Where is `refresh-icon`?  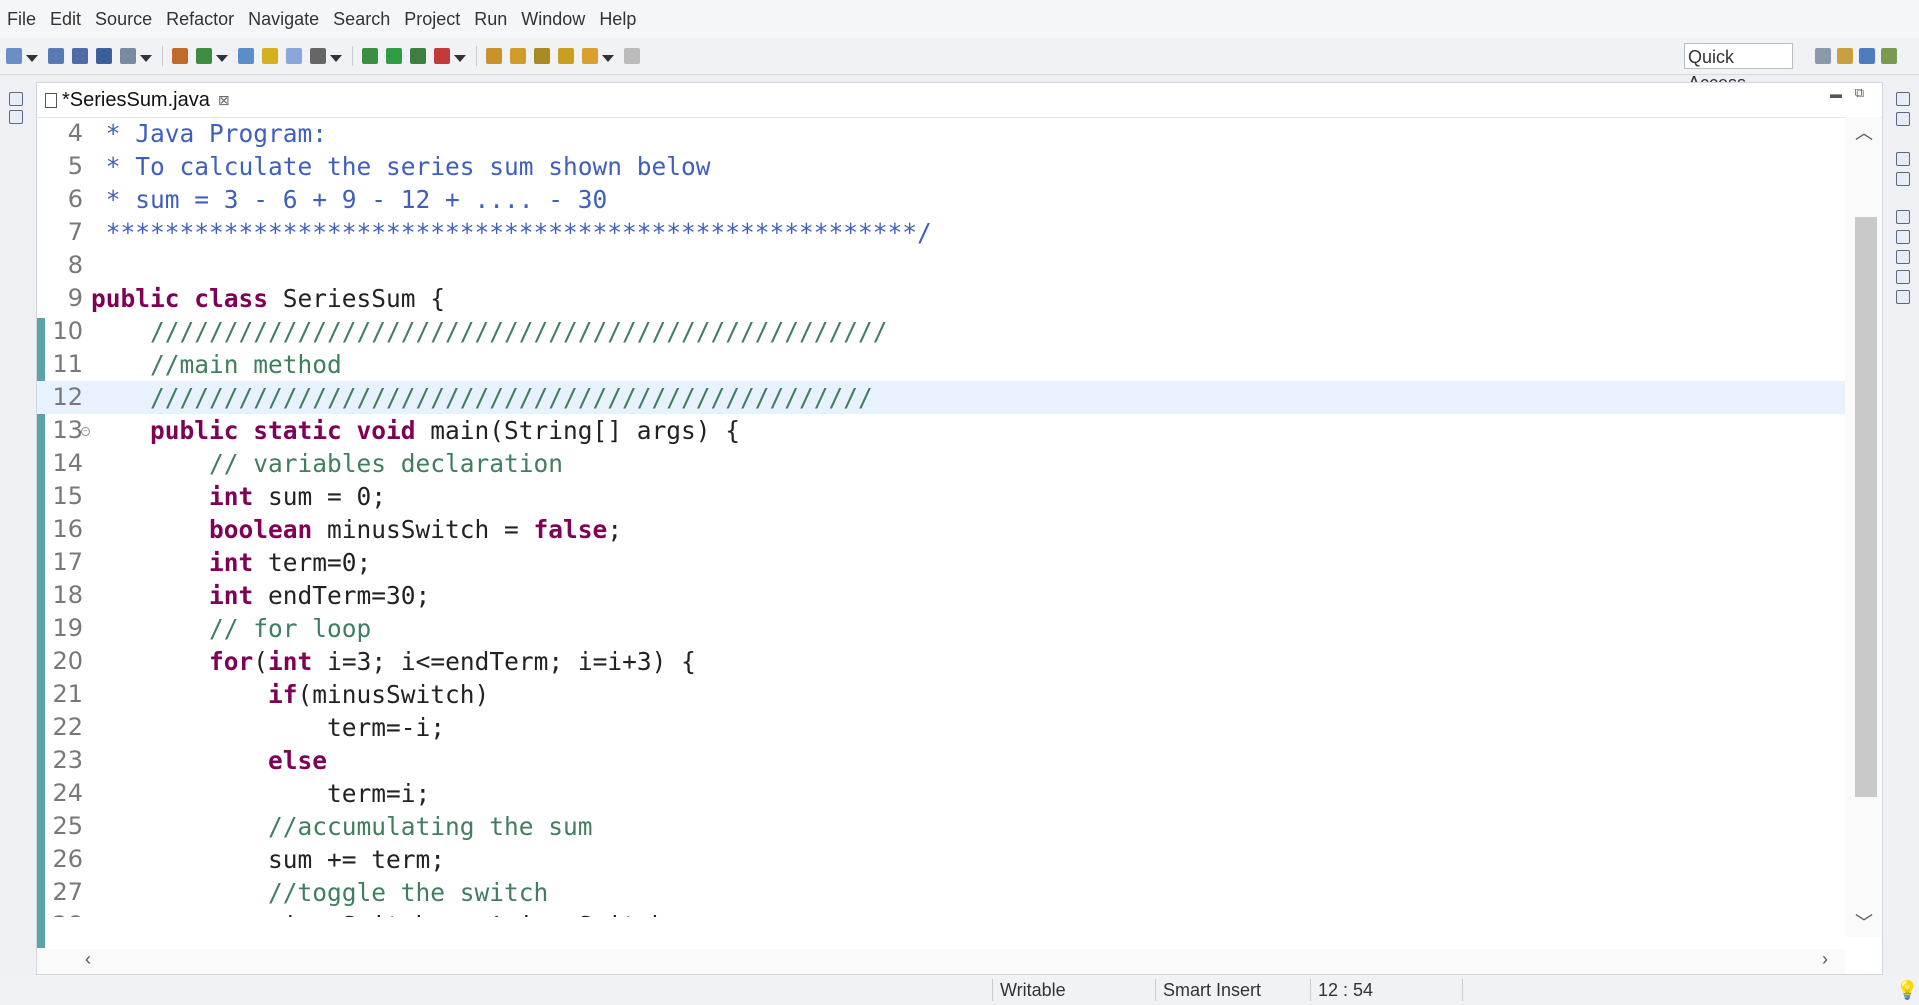
refresh-icon is located at coordinates (204, 56).